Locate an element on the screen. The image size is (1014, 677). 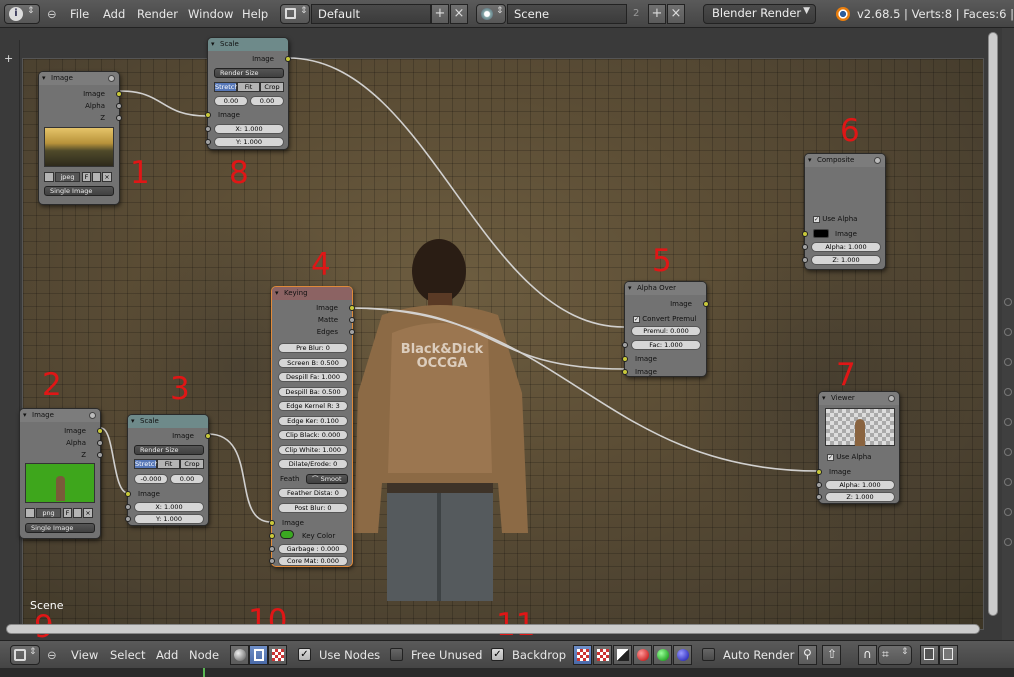
use-nodes-checkbox: ✓ is located at coordinates (304, 654).